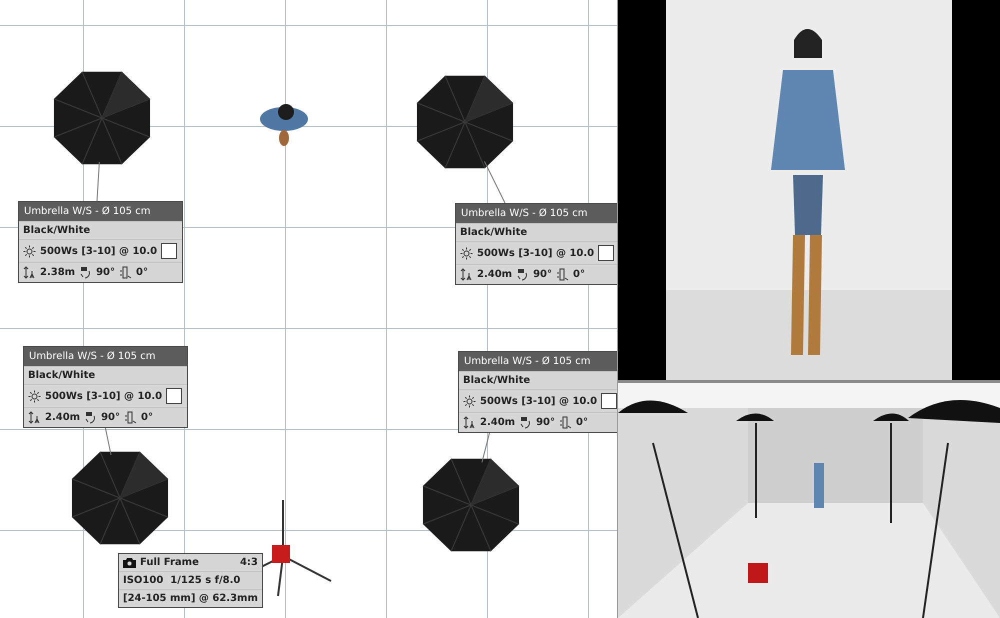 The height and width of the screenshot is (618, 1000). What do you see at coordinates (249, 562) in the screenshot?
I see `aspect-ratio-label: 4:3` at bounding box center [249, 562].